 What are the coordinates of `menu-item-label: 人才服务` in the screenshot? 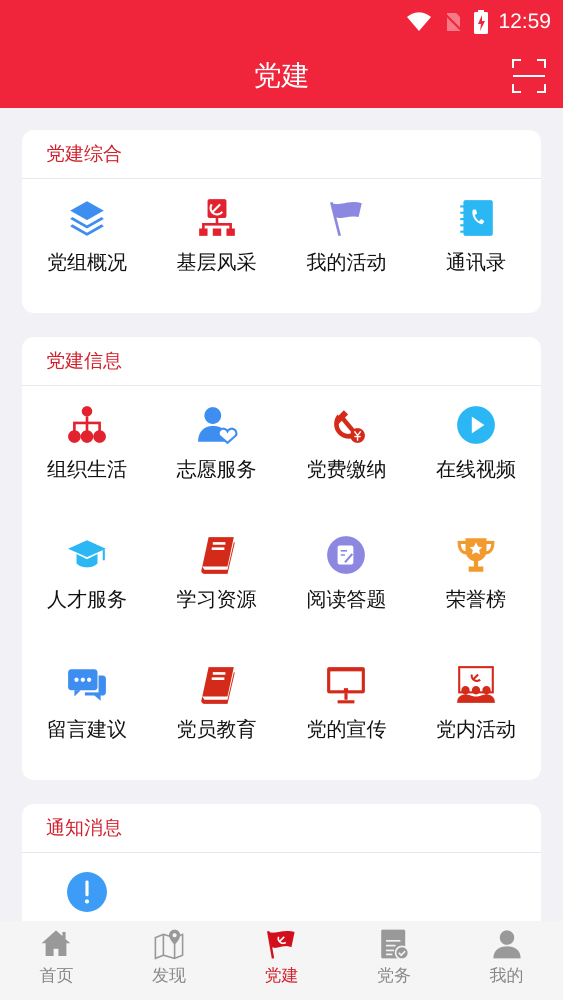 It's located at (86, 599).